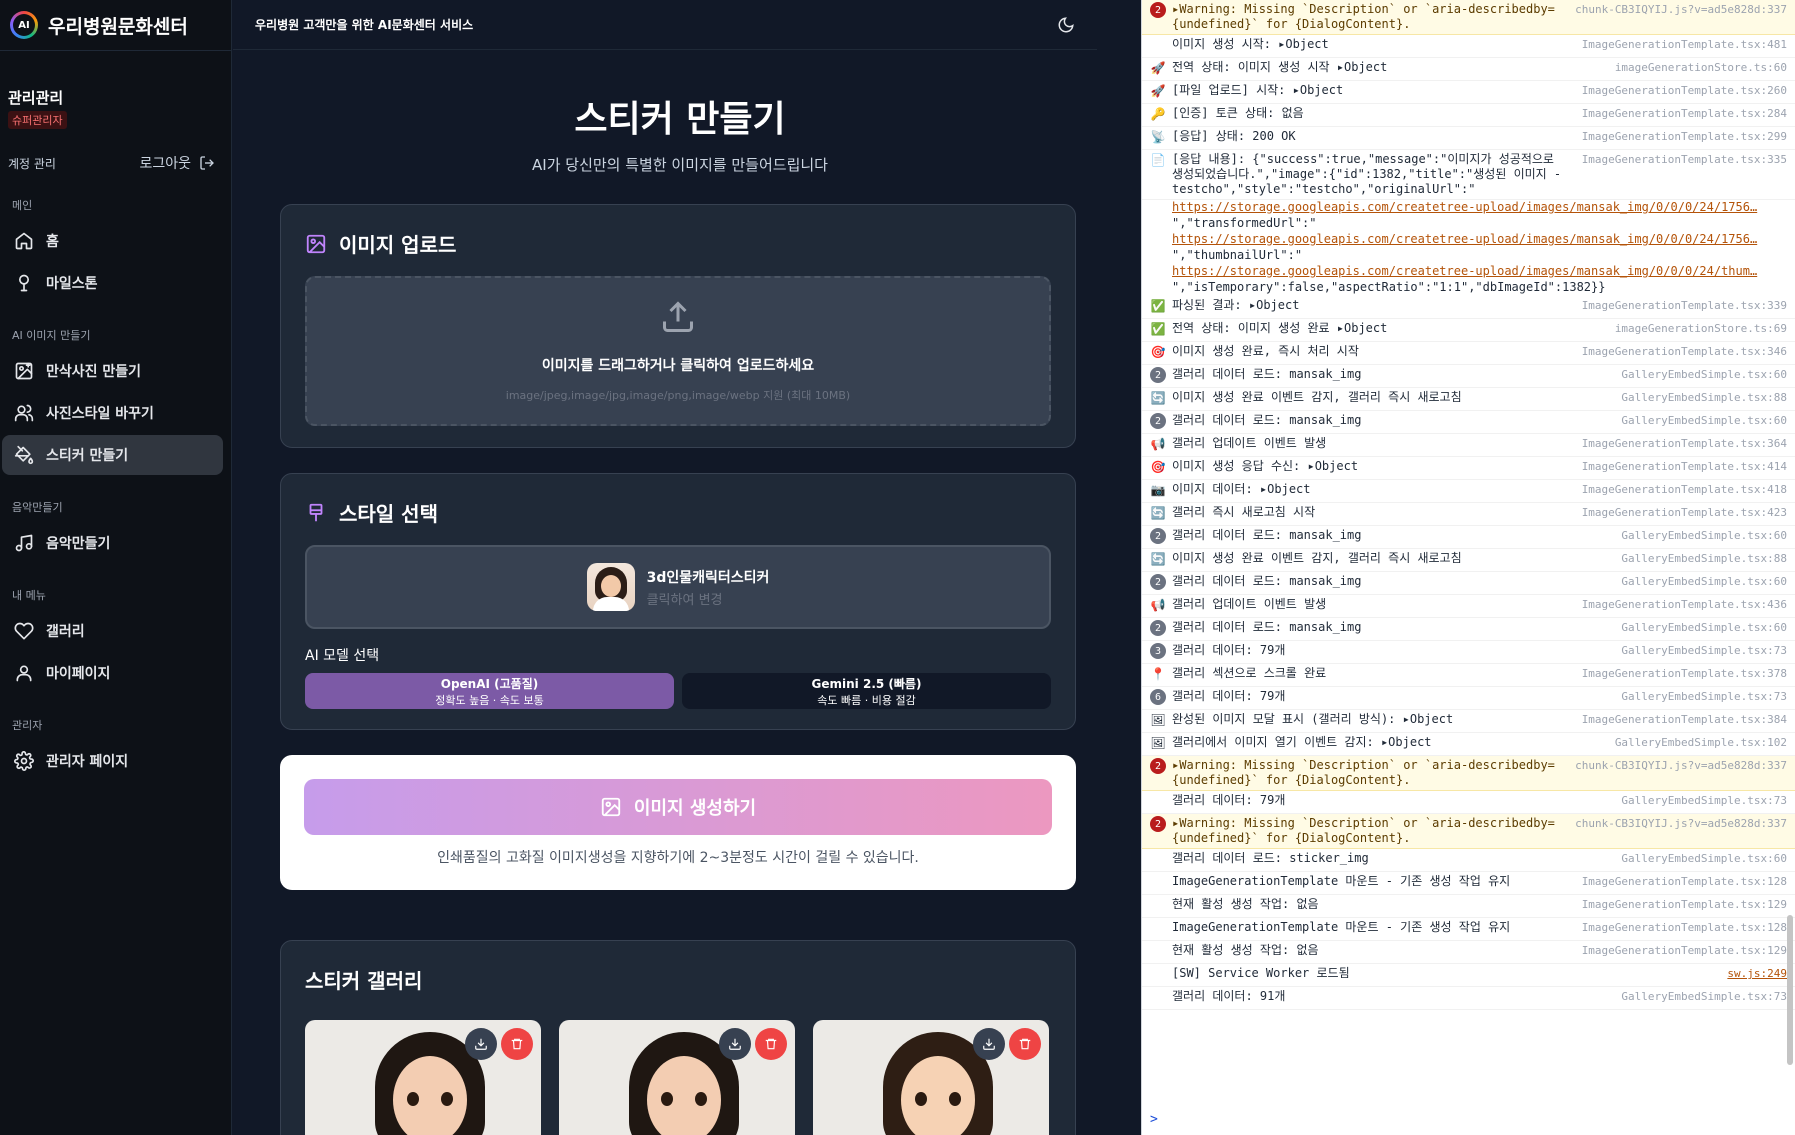 The width and height of the screenshot is (1795, 1135). I want to click on log-source-link: sw.js:249, so click(1757, 973).